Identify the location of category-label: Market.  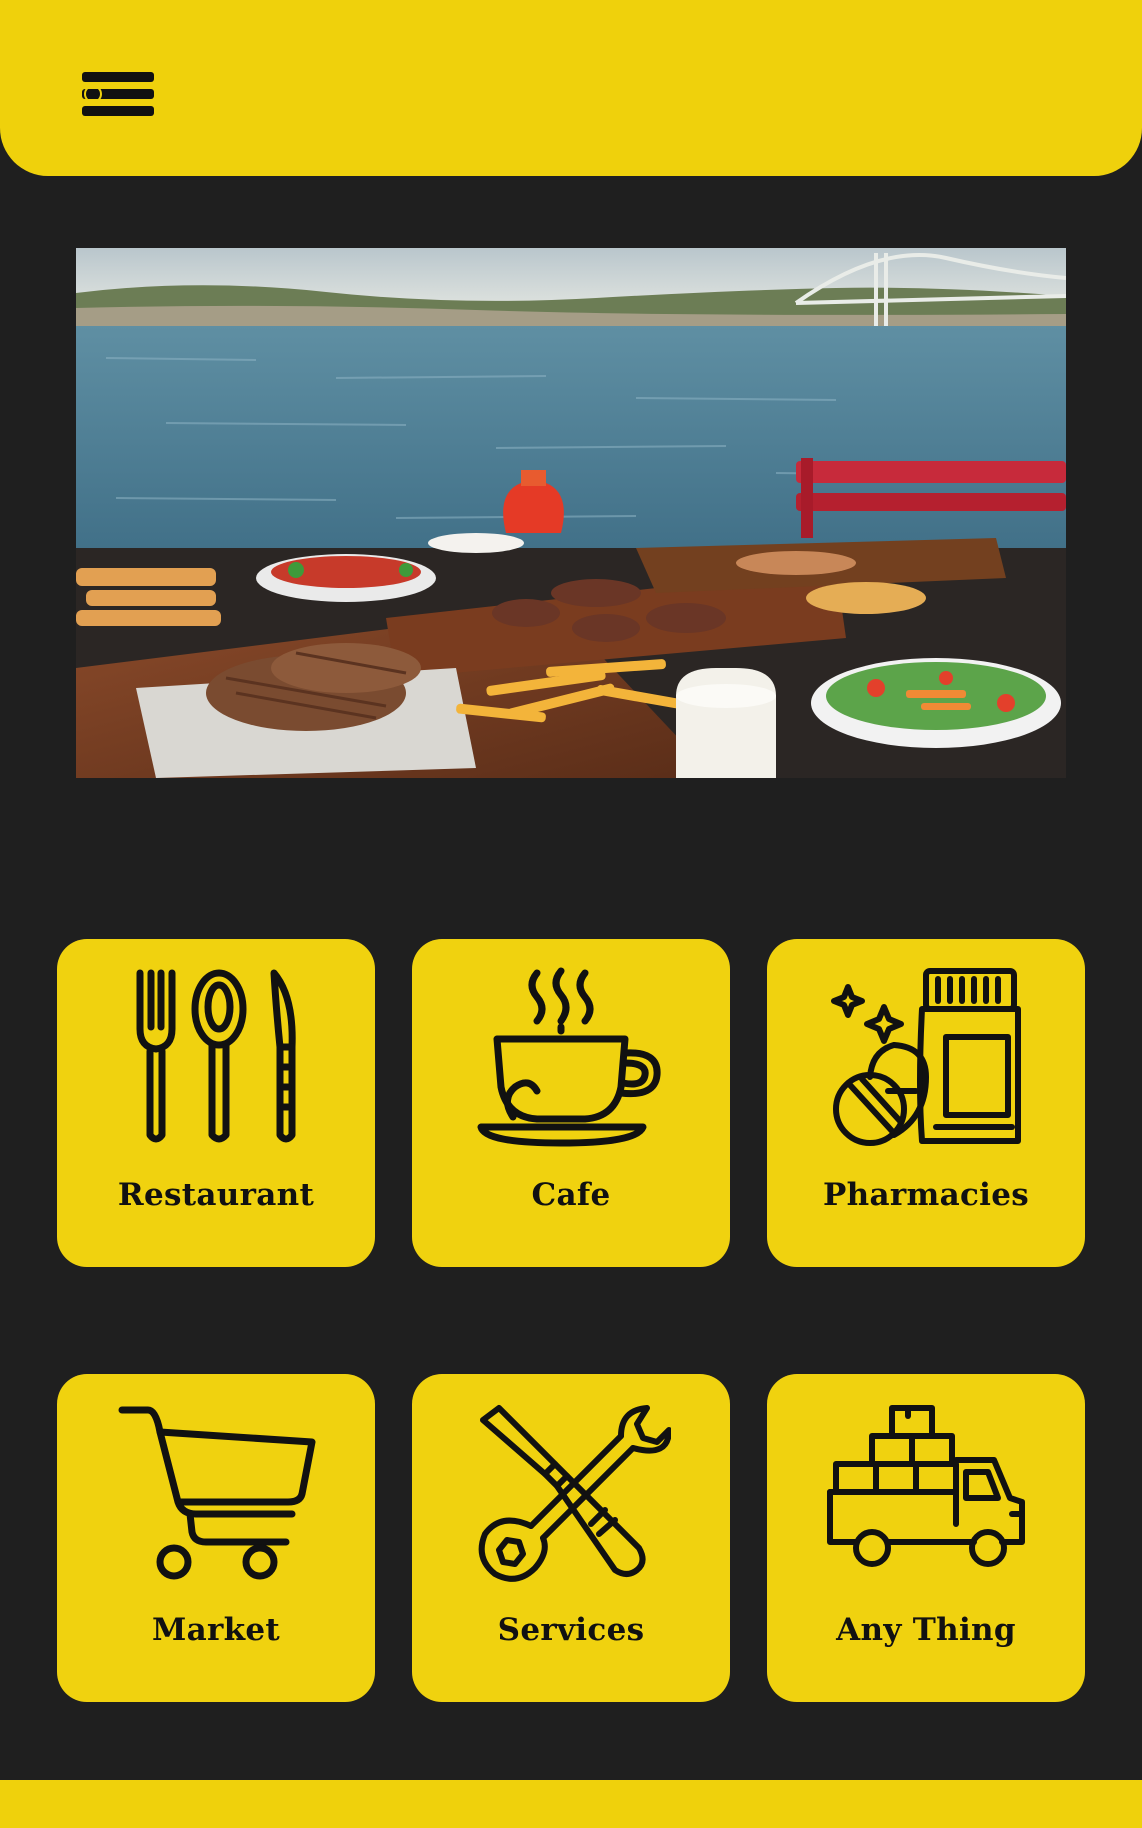
(216, 1630).